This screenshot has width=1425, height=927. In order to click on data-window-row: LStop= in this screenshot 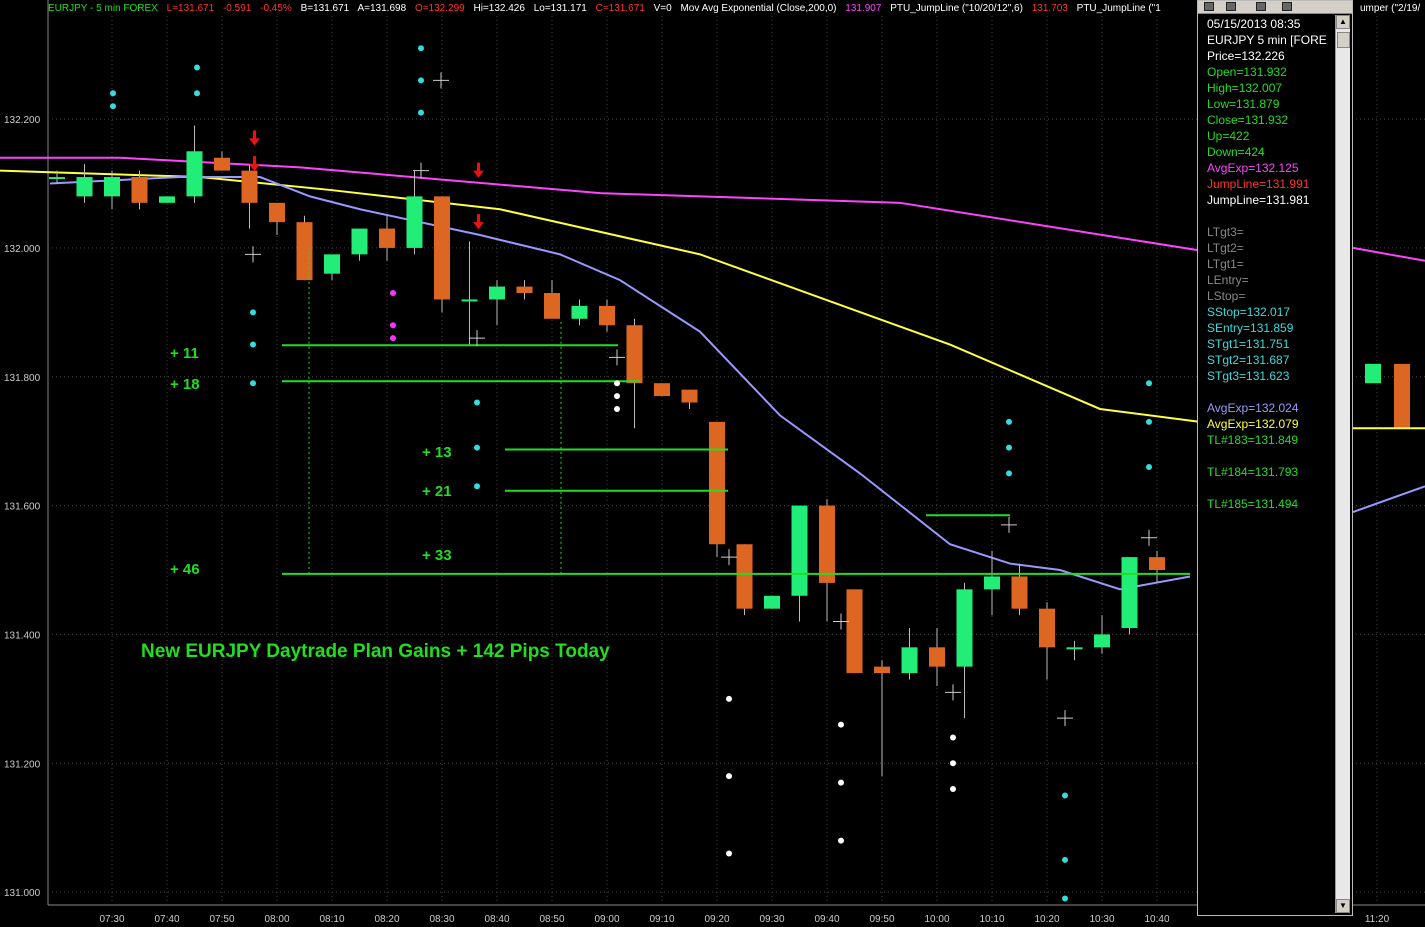, I will do `click(1226, 296)`.